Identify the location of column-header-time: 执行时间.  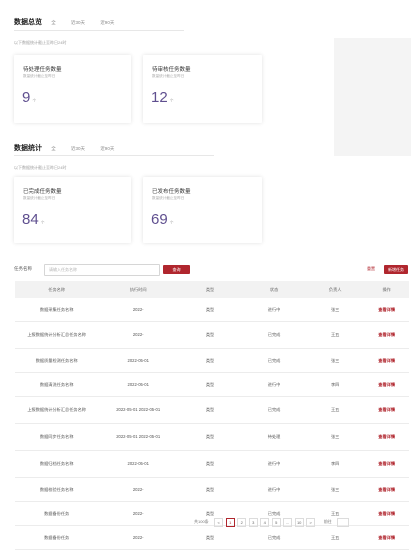
(138, 289).